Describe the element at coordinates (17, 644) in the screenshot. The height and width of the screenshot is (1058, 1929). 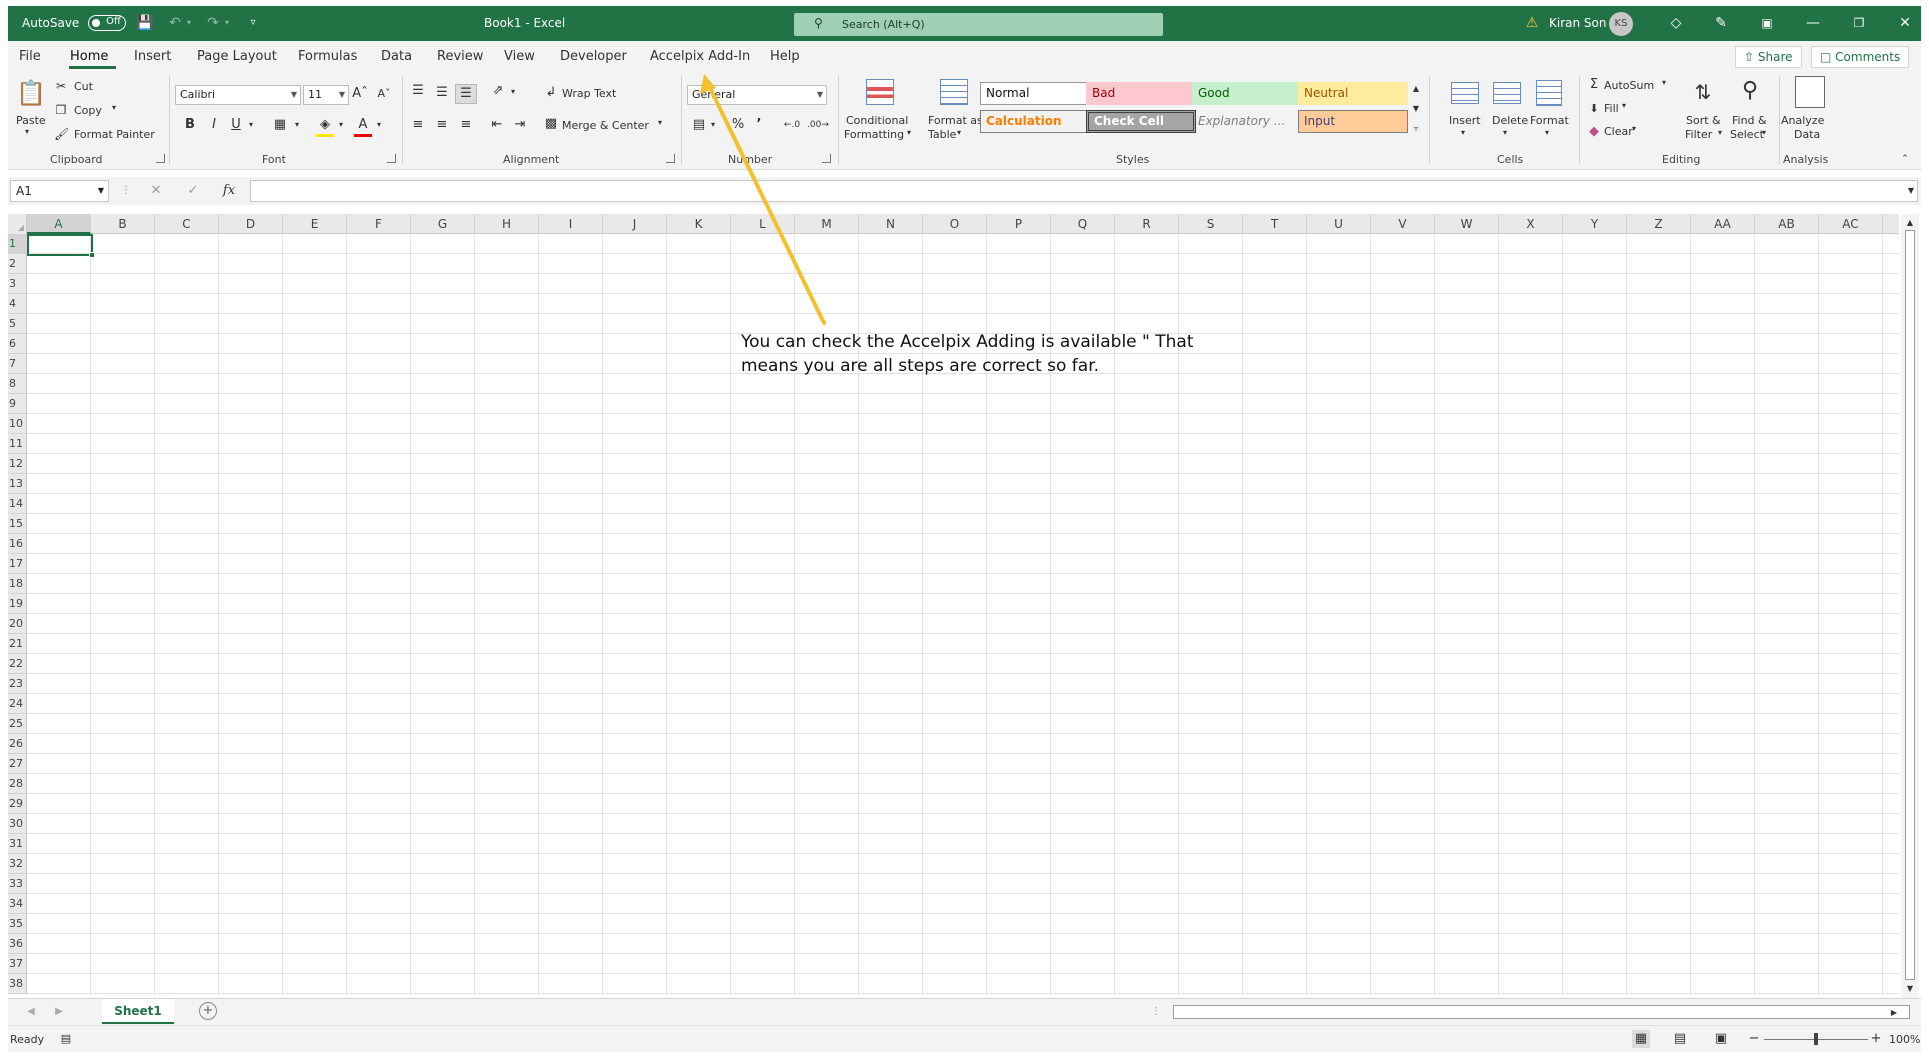
I see `row-header: 21` at that location.